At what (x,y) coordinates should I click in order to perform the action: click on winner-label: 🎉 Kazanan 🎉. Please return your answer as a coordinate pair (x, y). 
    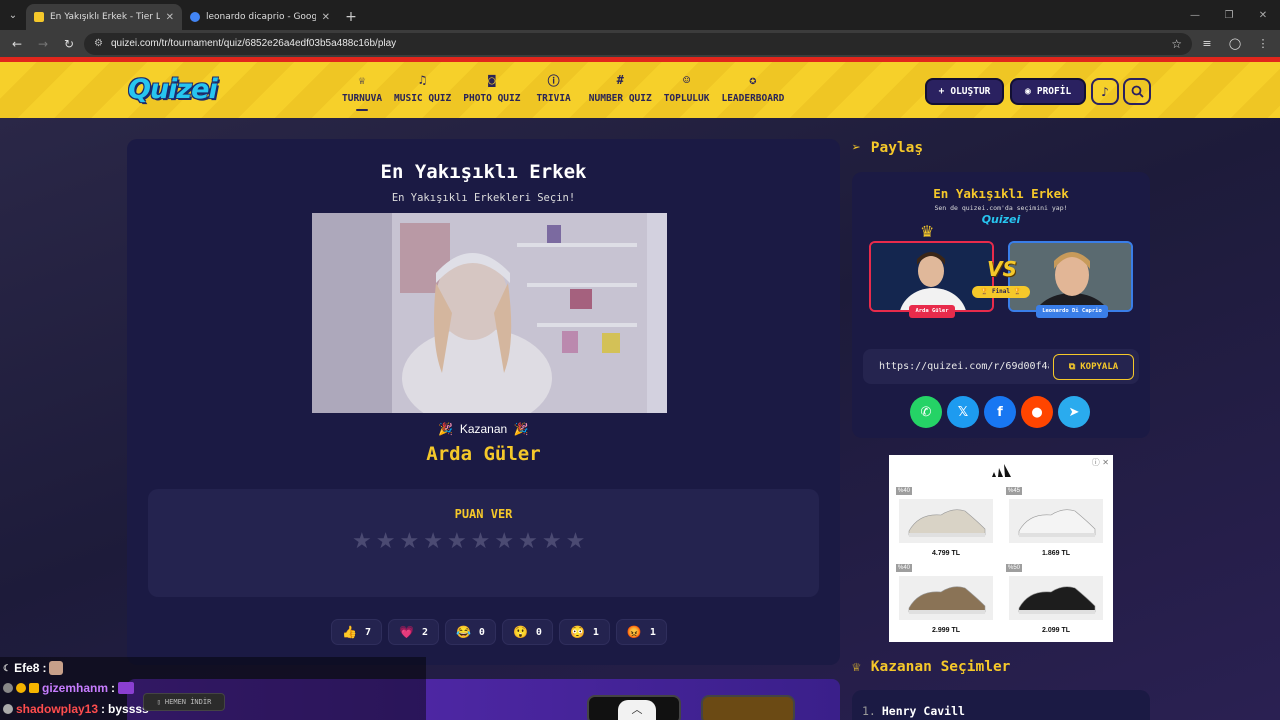
    Looking at the image, I should click on (483, 429).